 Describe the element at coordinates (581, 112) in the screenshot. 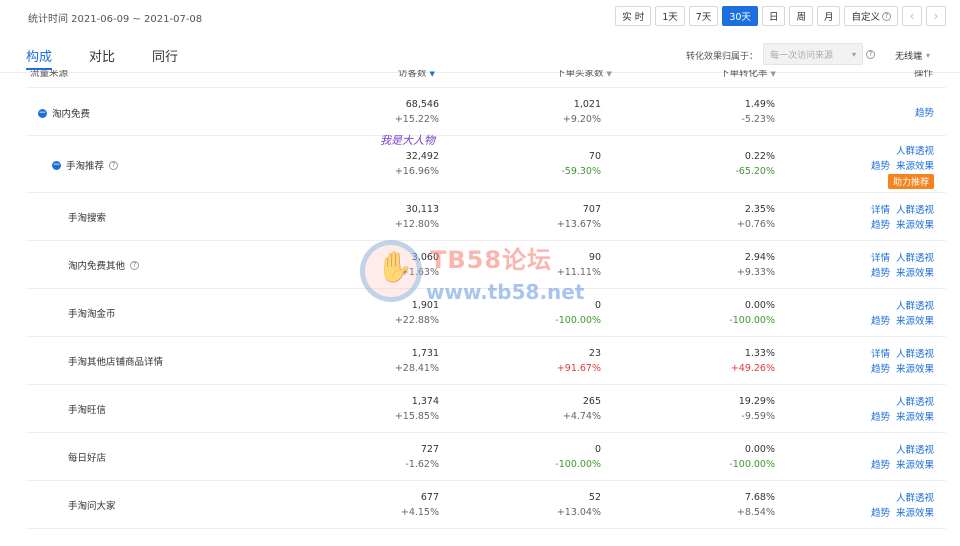

I see `buyers-cell: 1,021 +9.20%` at that location.